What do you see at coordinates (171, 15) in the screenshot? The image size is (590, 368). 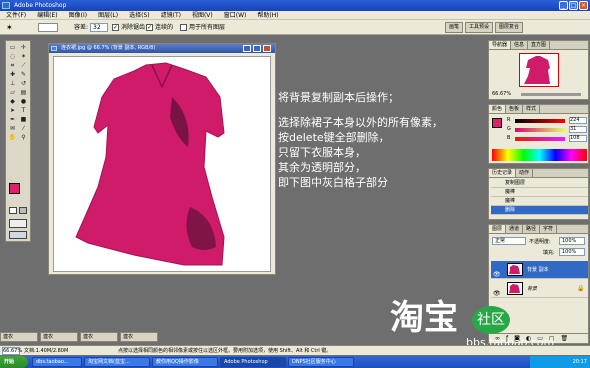 I see `menu-filter: 滤镜(T)` at bounding box center [171, 15].